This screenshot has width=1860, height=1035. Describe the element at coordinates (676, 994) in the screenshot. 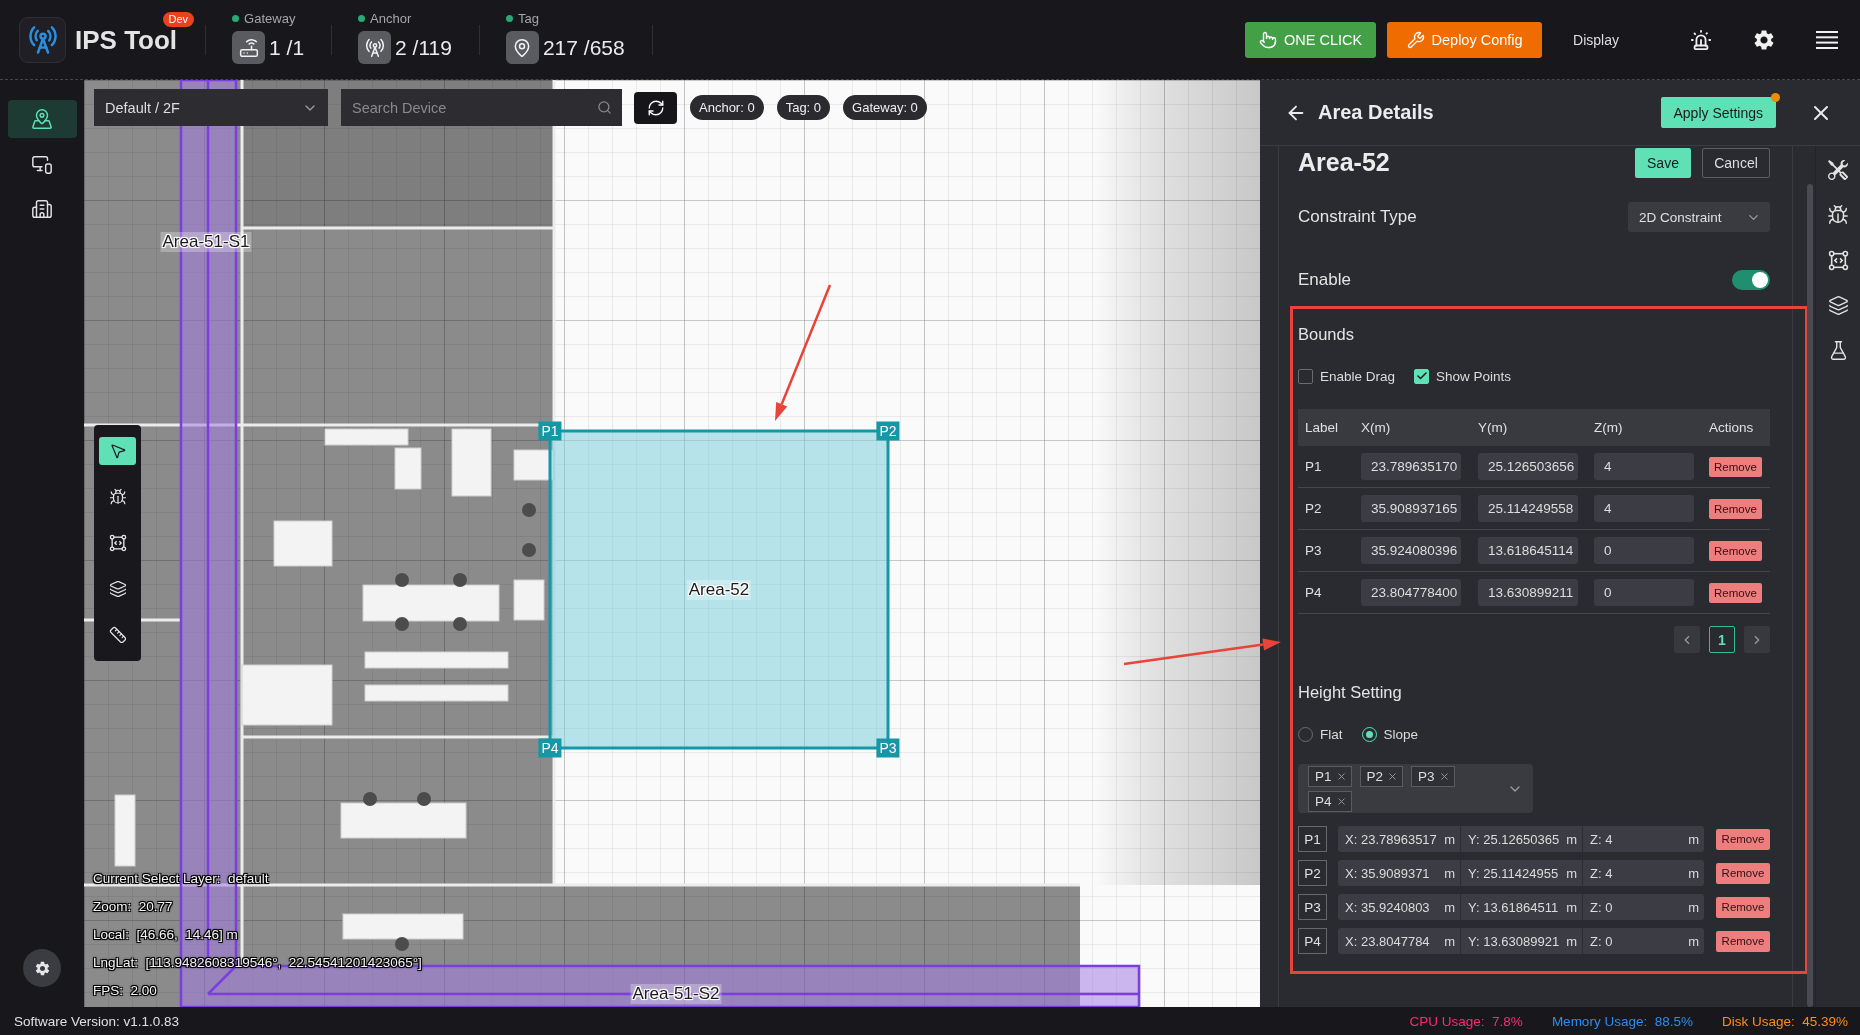

I see `area-label: Area-51-S2` at that location.